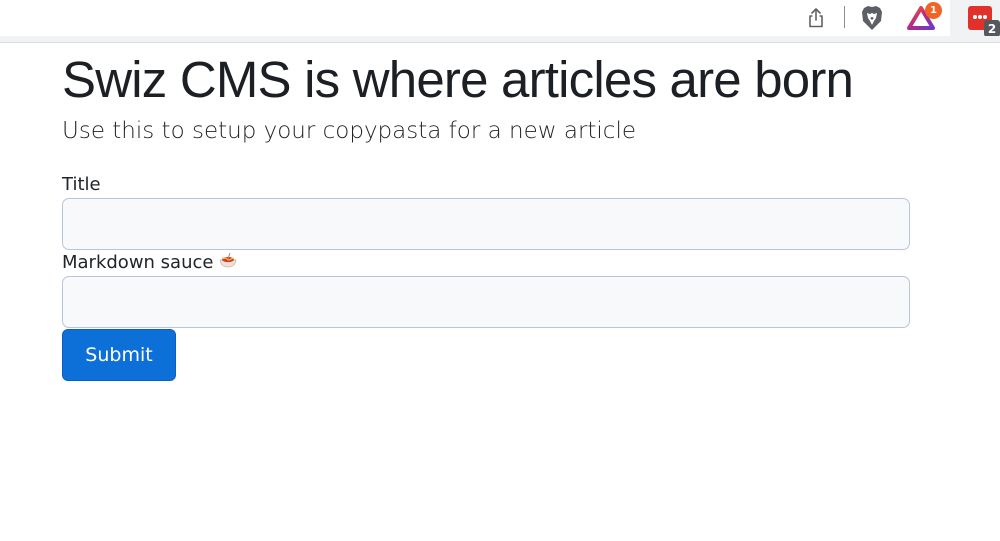 The width and height of the screenshot is (1000, 541). What do you see at coordinates (486, 185) in the screenshot?
I see `title-label: Title` at bounding box center [486, 185].